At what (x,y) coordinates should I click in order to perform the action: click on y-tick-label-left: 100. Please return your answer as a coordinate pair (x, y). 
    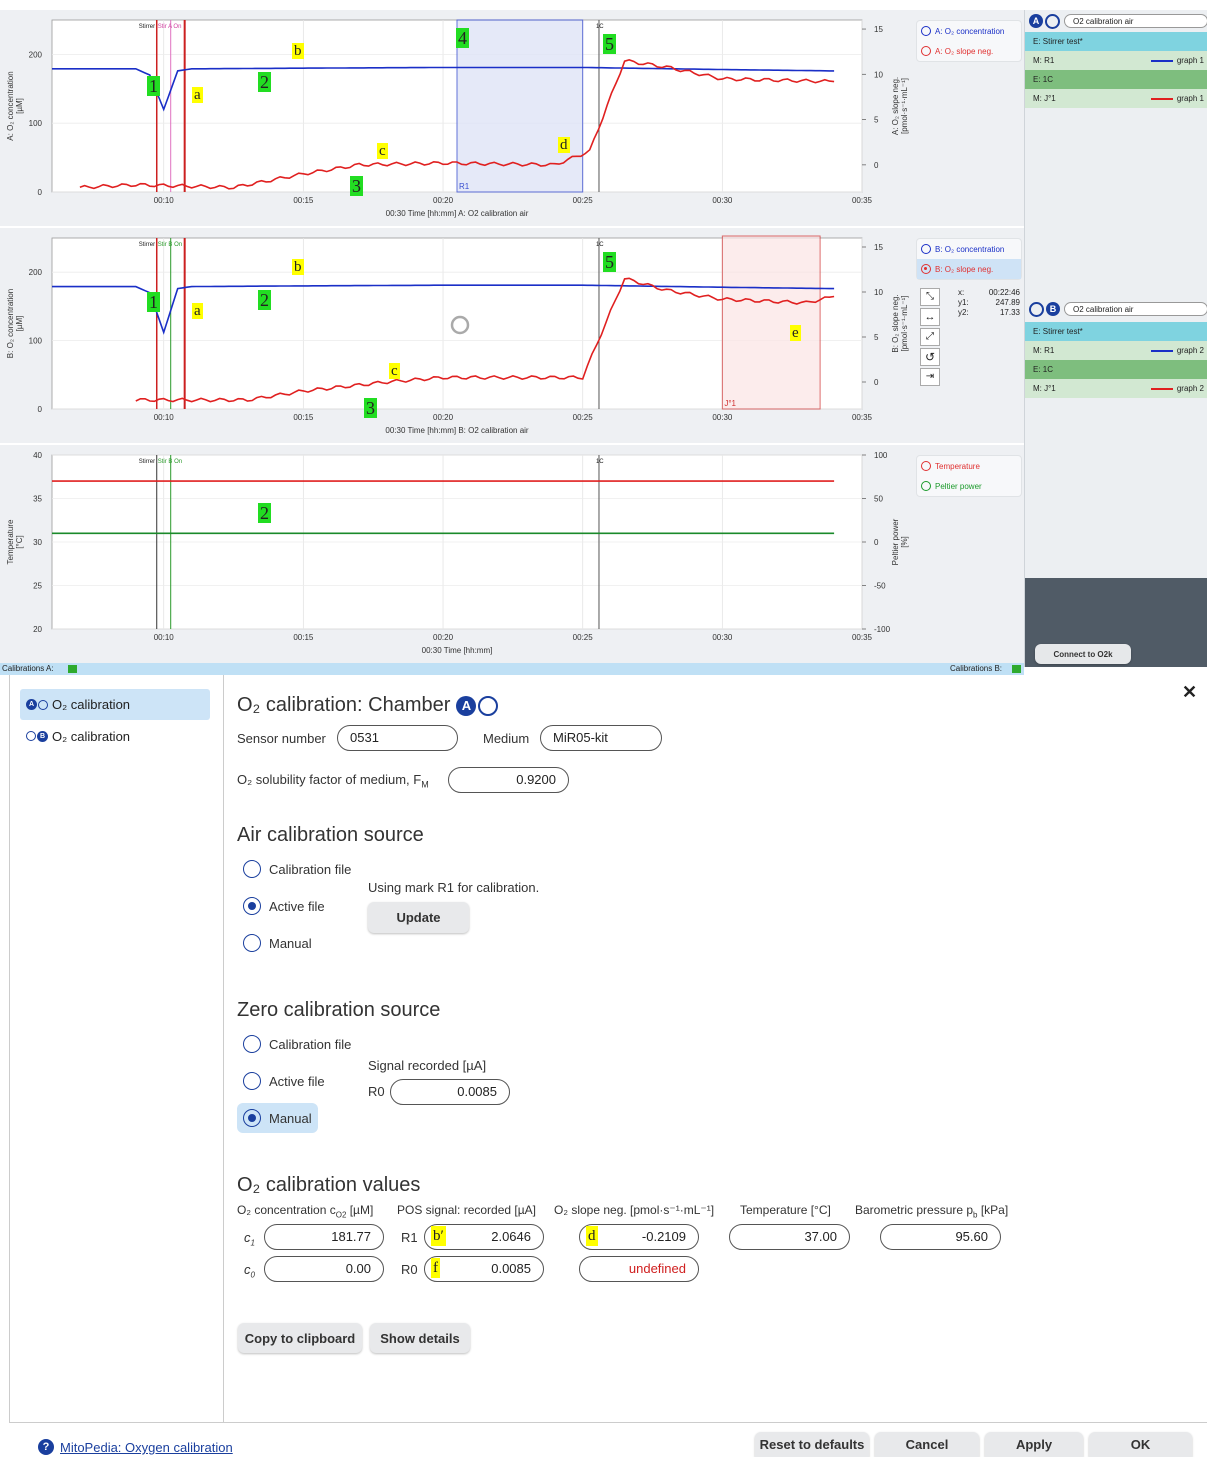
    Looking at the image, I should click on (36, 341).